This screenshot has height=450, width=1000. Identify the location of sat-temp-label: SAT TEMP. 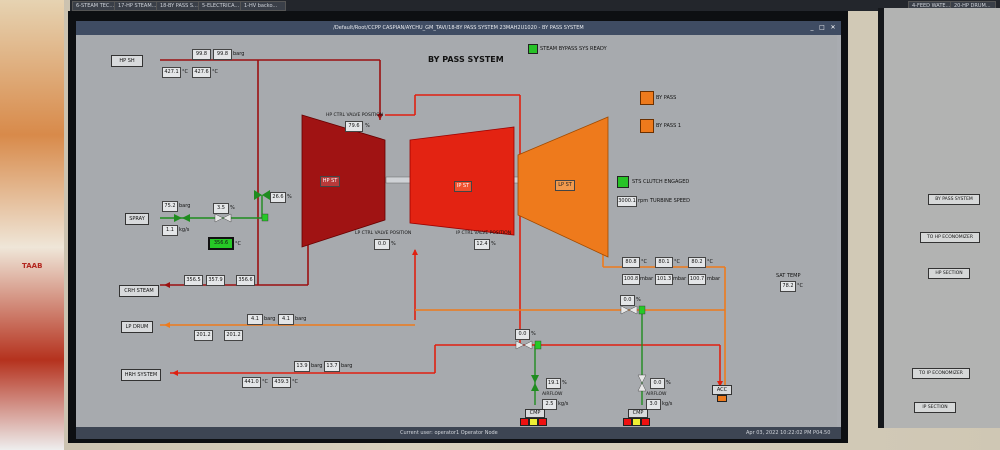
(788, 276).